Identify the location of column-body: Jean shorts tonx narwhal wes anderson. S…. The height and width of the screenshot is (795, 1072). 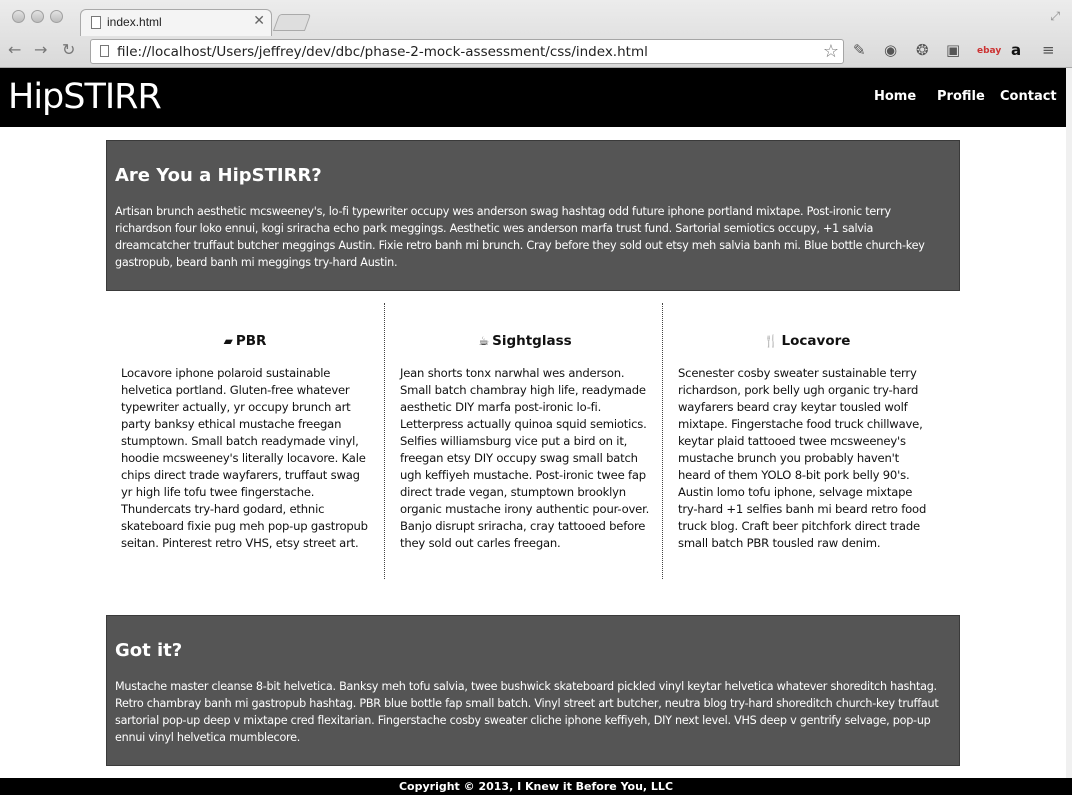
(525, 458).